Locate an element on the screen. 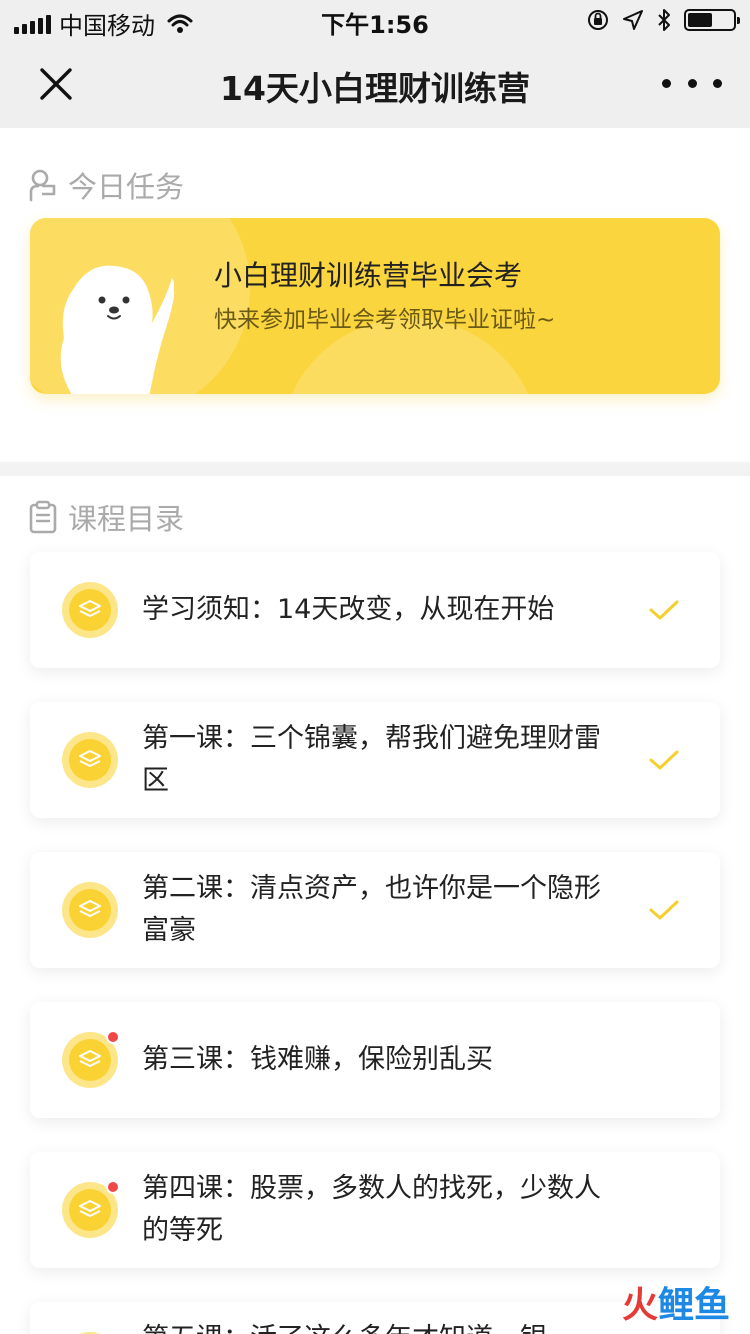 The width and height of the screenshot is (750, 1334). watermark-logo: 火鲤鱼 is located at coordinates (676, 1302).